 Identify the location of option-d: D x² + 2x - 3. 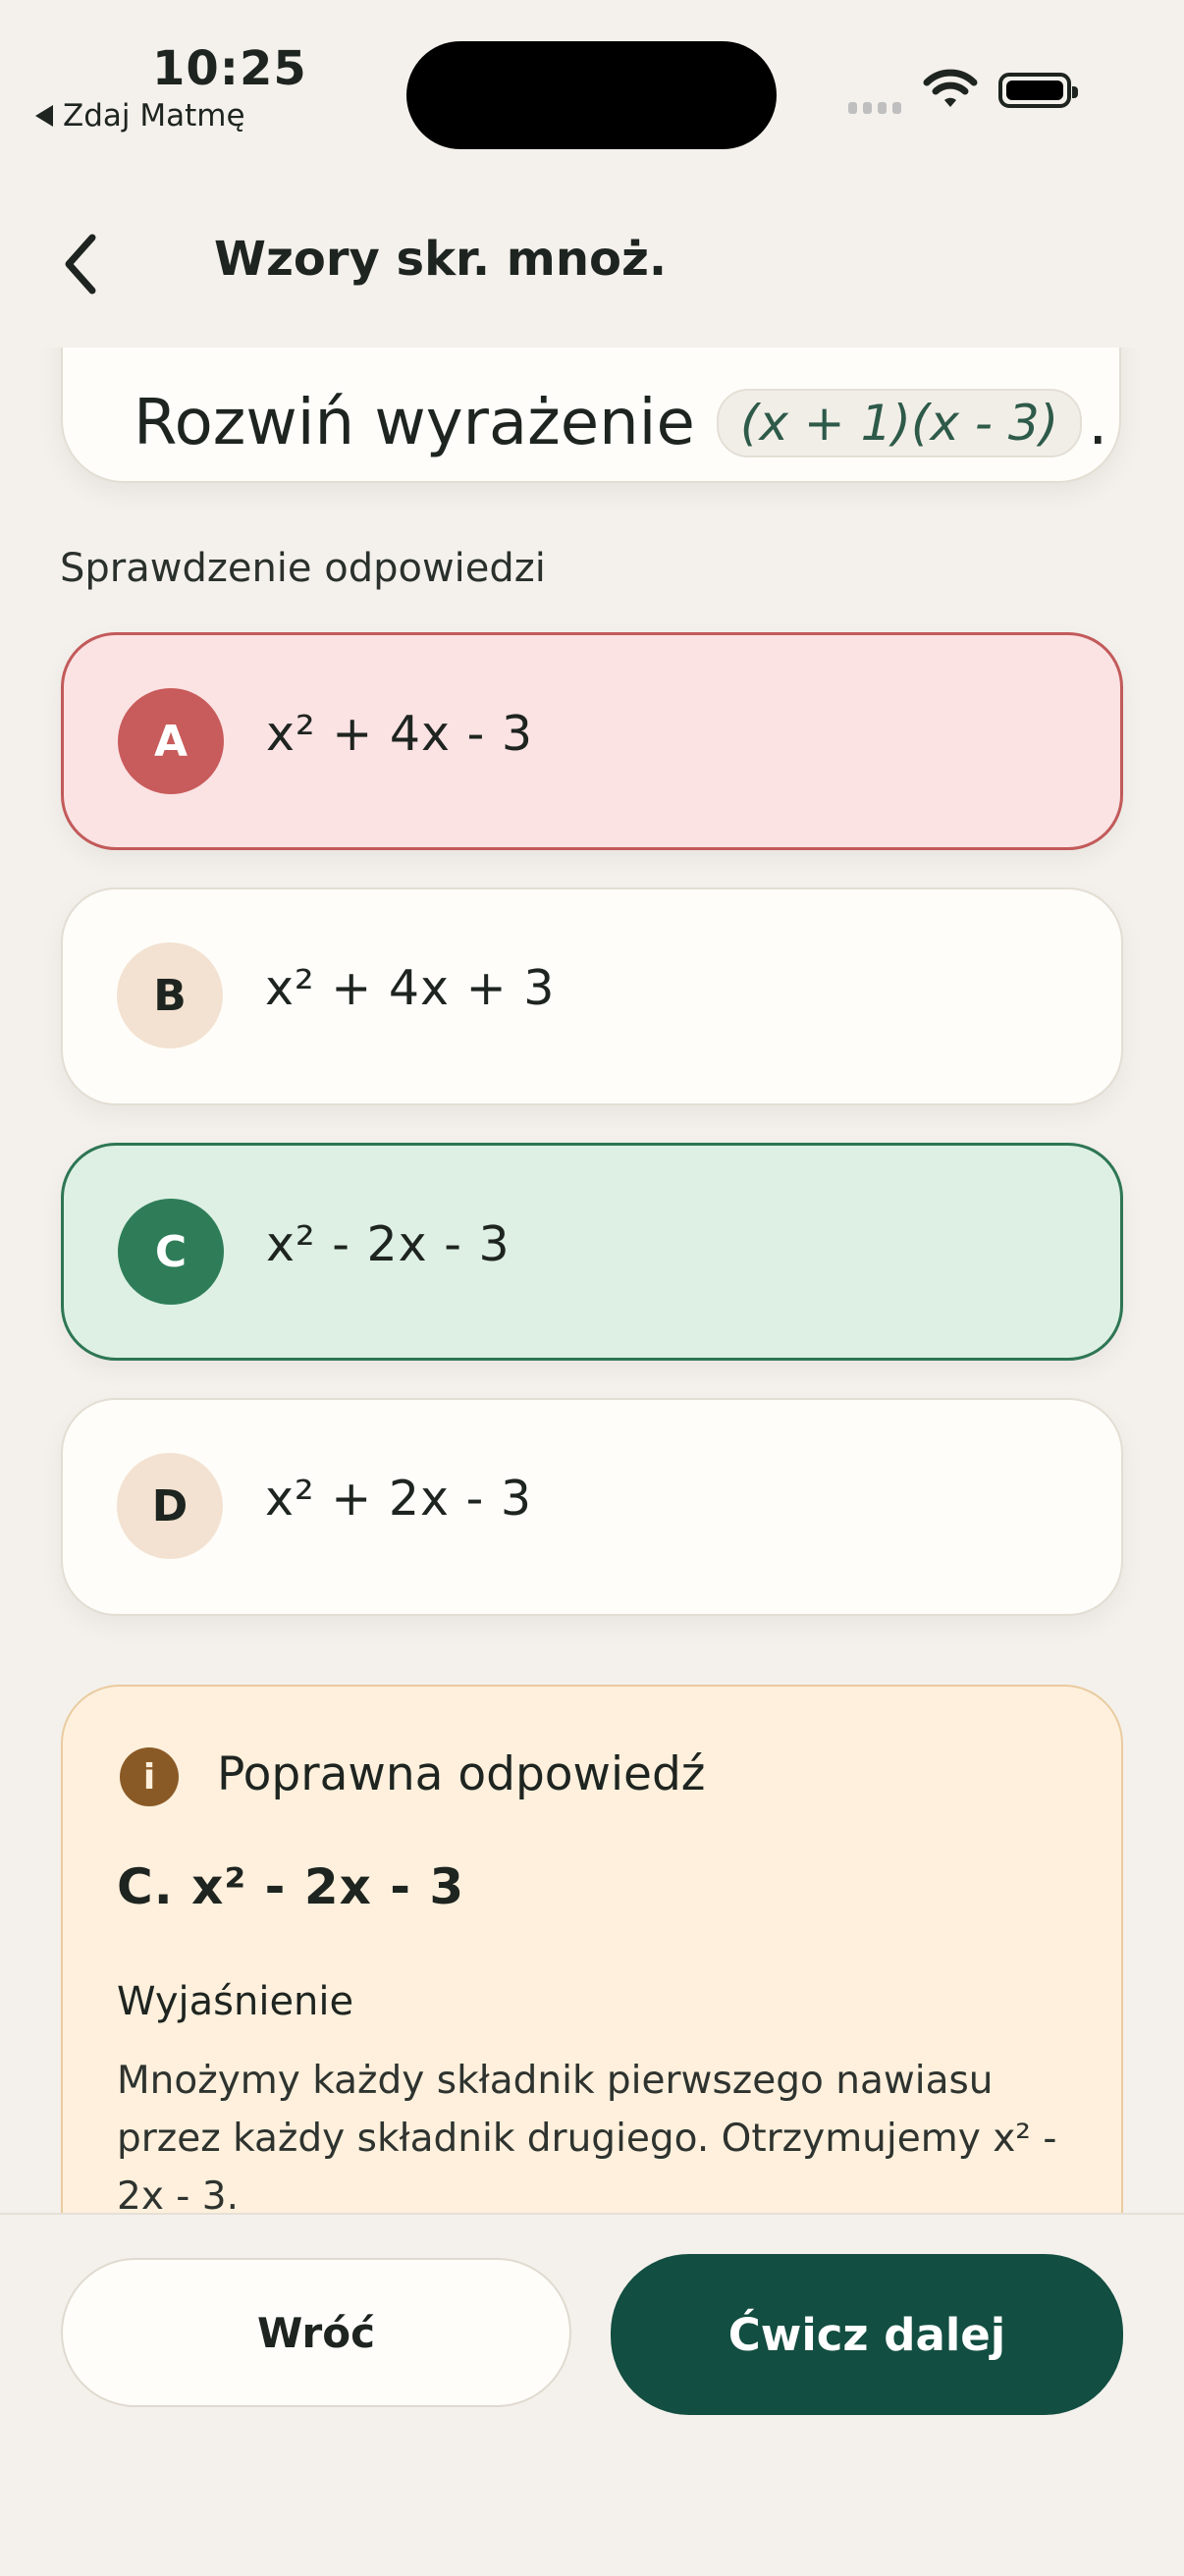
(592, 1507).